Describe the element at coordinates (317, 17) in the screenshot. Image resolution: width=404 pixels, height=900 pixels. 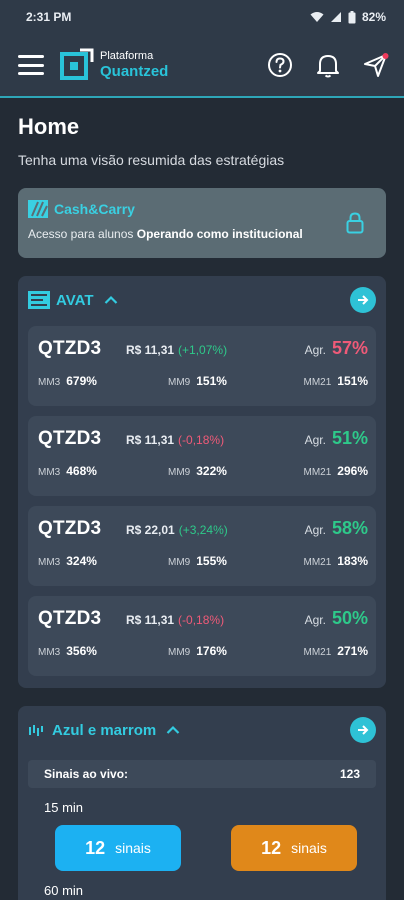
I see `wifi-icon` at that location.